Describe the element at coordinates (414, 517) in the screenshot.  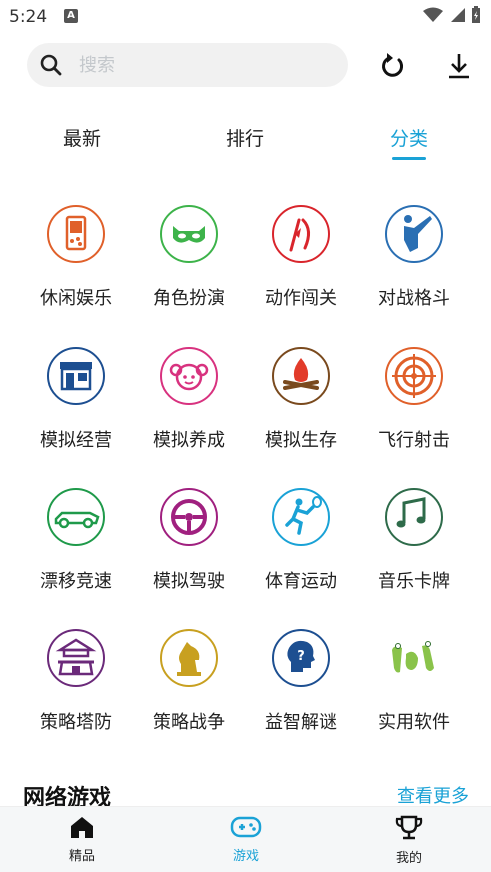
I see `music-note-icon` at that location.